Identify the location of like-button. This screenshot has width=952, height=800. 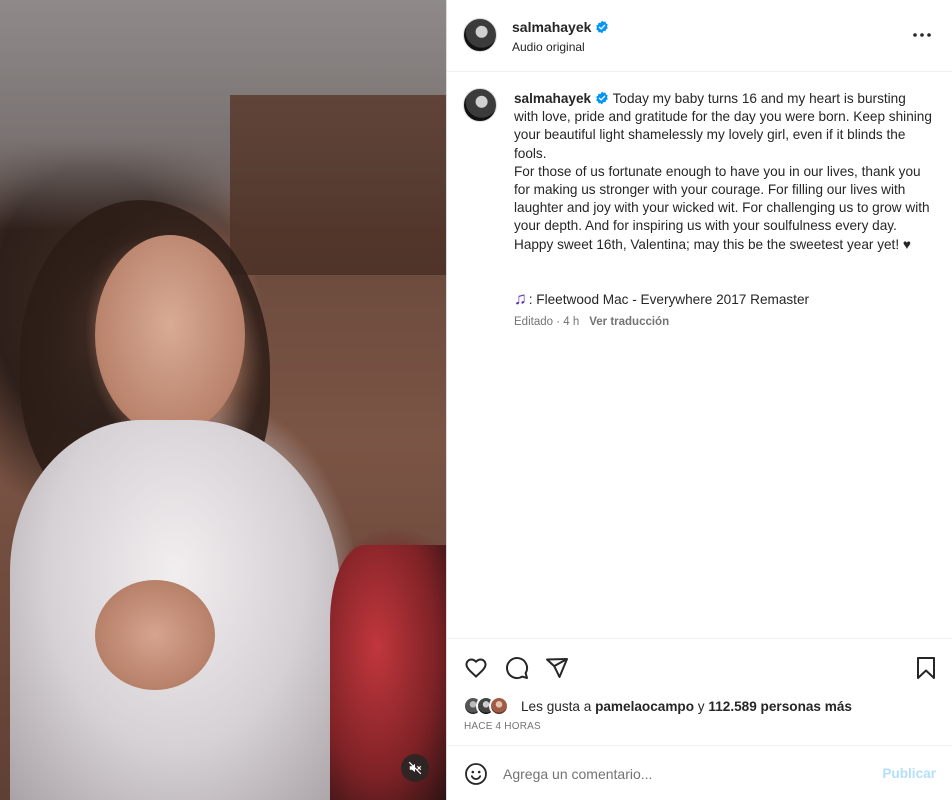
(476, 668).